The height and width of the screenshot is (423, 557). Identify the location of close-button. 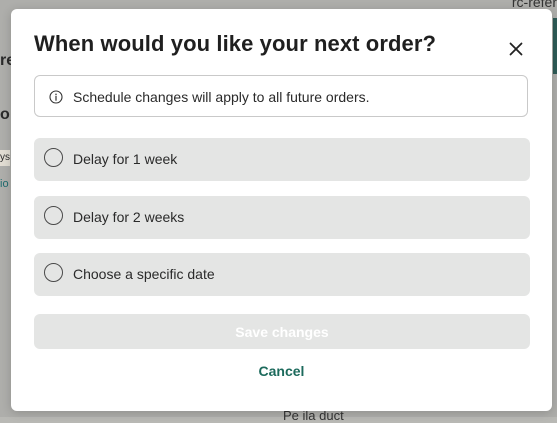
(516, 49).